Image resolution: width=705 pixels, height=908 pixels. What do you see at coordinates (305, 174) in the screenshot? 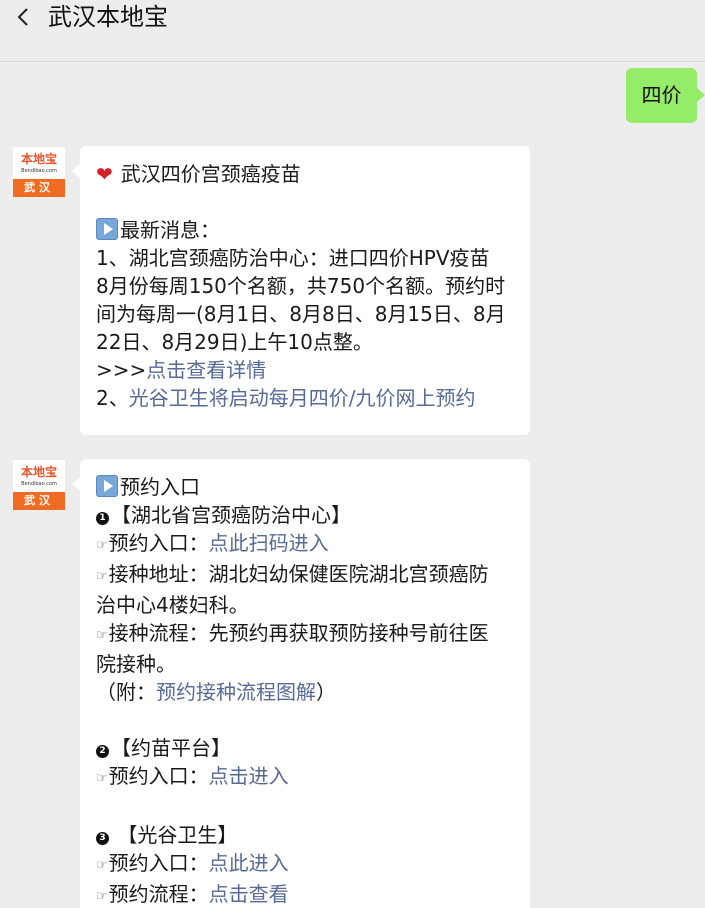
I see `message-title-line: ❤ 武汉四价宫颈癌疫苗` at bounding box center [305, 174].